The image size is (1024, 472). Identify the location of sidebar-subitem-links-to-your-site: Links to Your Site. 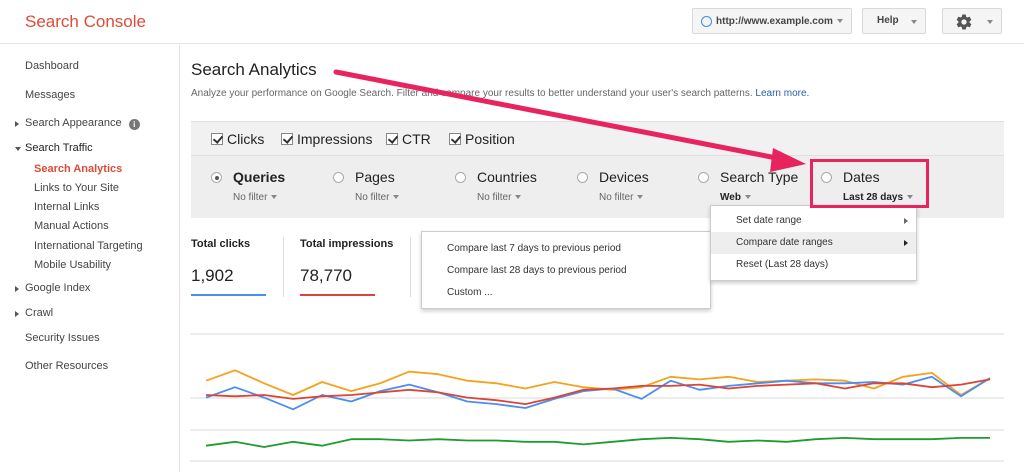
(76, 188).